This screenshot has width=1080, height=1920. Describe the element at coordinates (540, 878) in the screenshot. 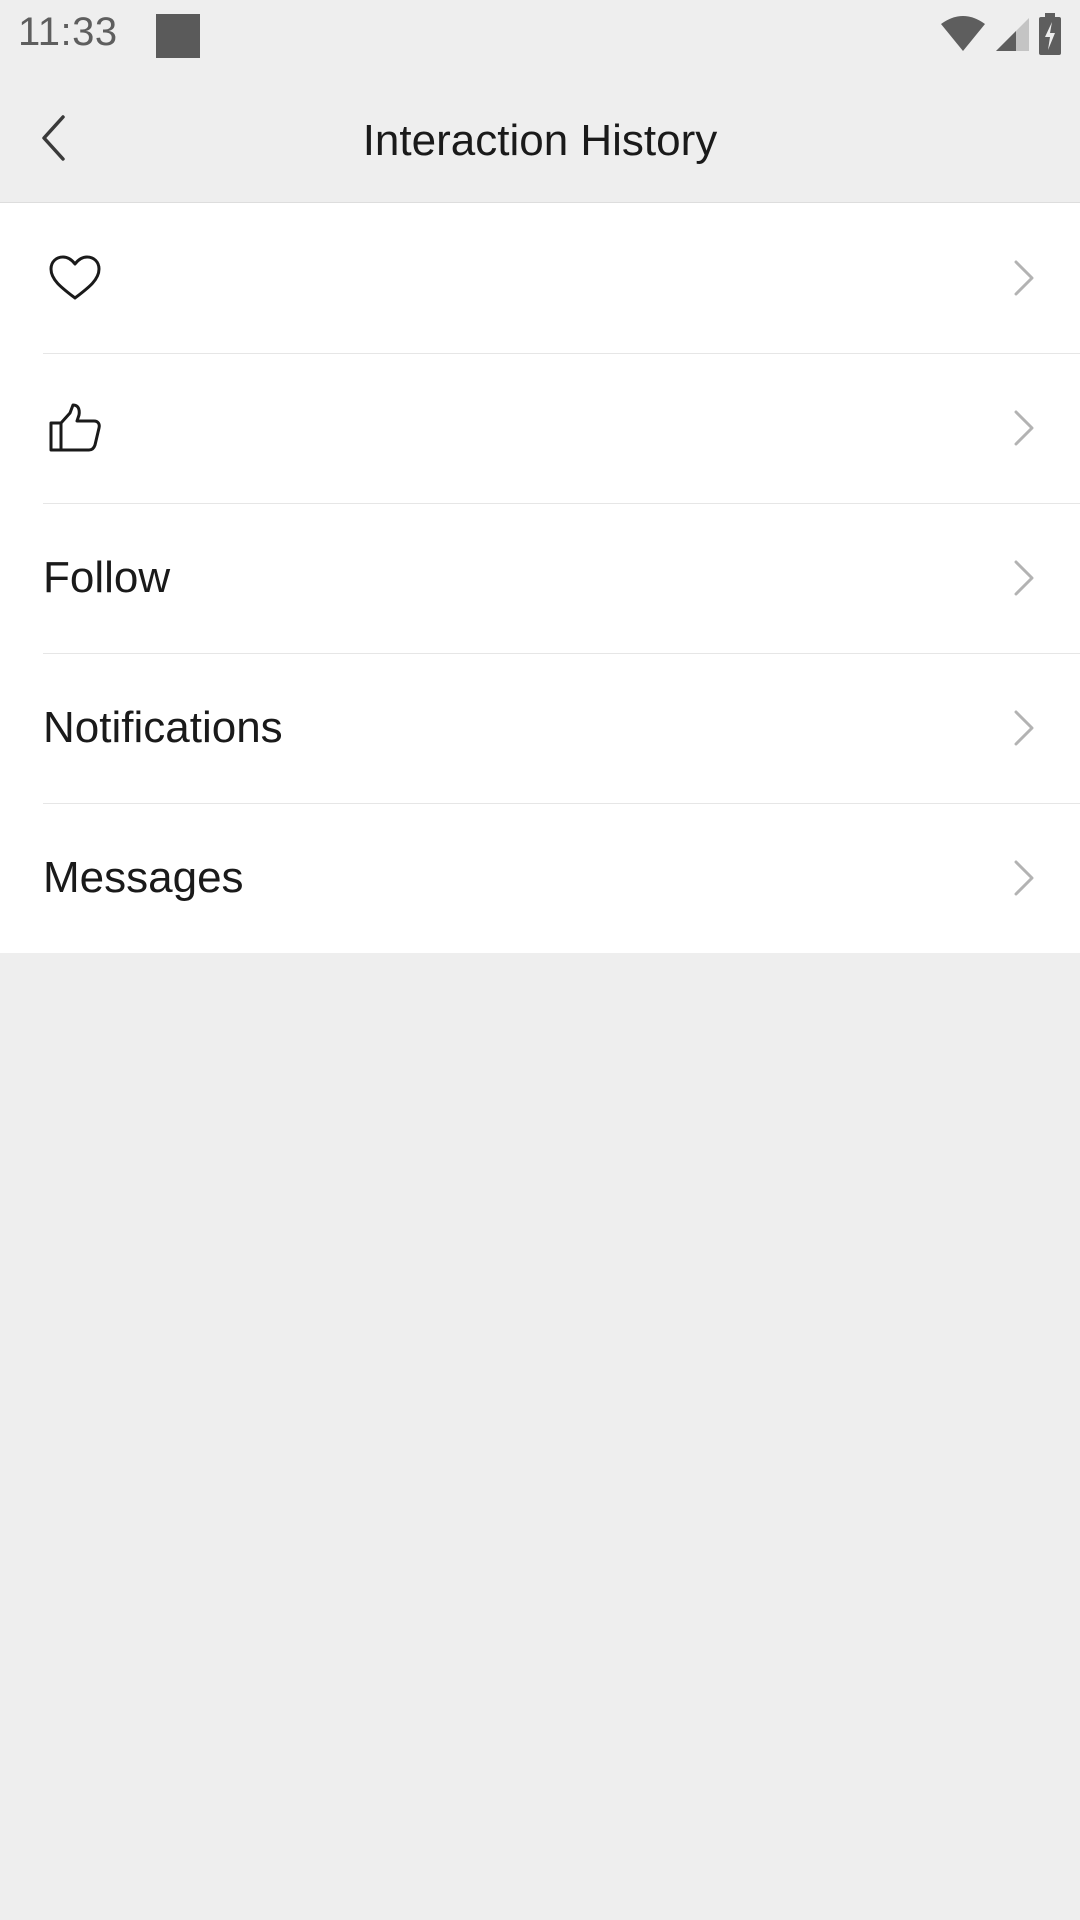

I see `list-item-messages: Messages` at that location.